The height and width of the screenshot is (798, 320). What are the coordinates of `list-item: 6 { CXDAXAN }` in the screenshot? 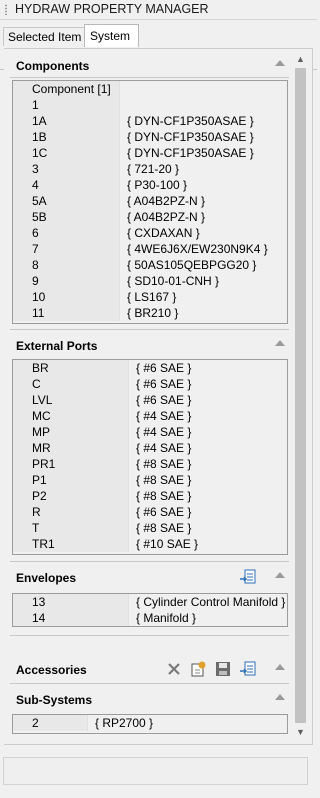 It's located at (150, 233).